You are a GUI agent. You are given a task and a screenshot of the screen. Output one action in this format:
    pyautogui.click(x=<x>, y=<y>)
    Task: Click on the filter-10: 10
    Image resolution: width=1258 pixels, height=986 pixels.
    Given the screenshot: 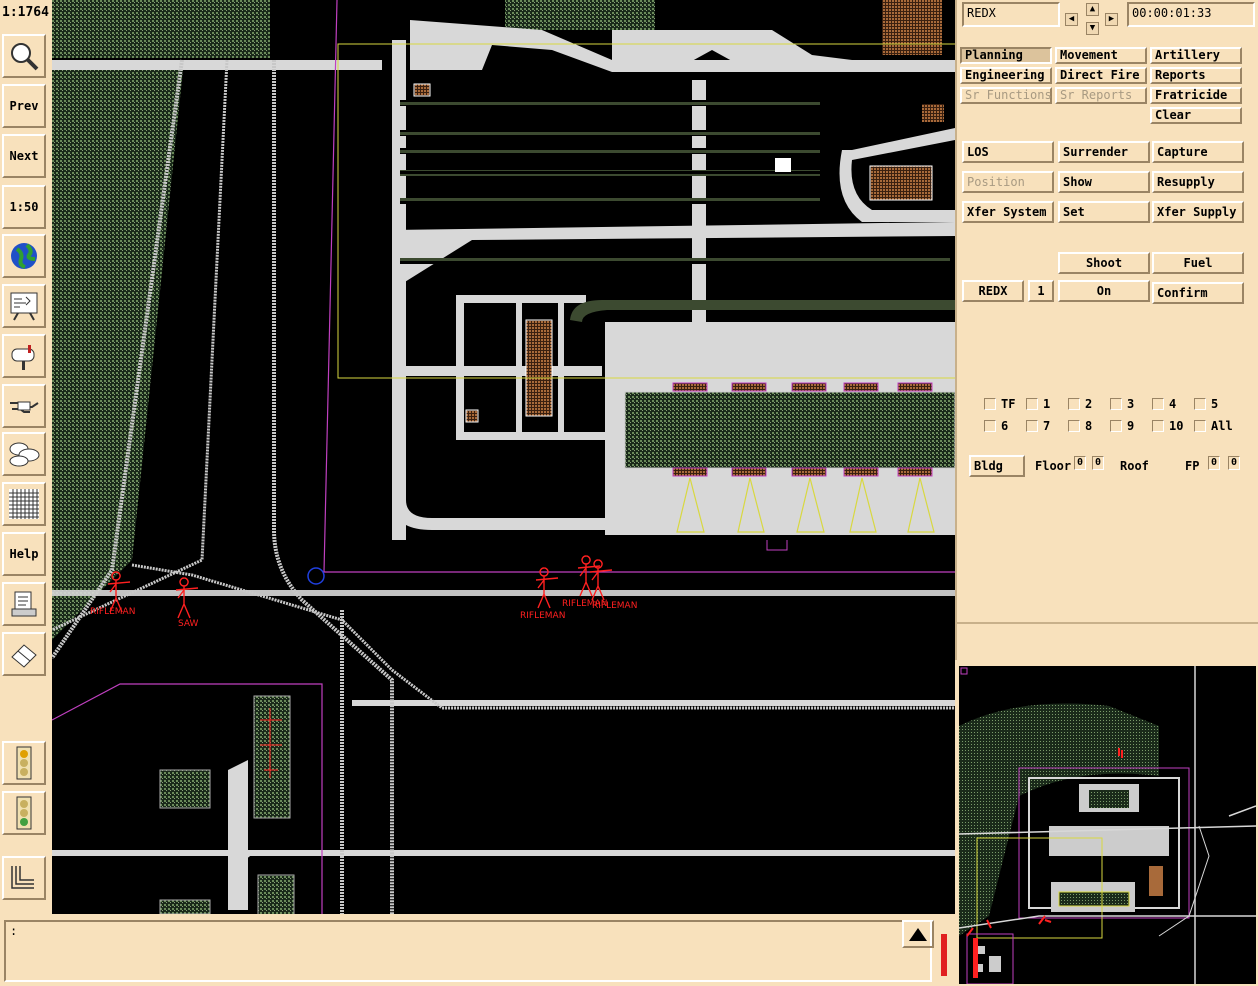 What is the action you would take?
    pyautogui.click(x=1167, y=426)
    